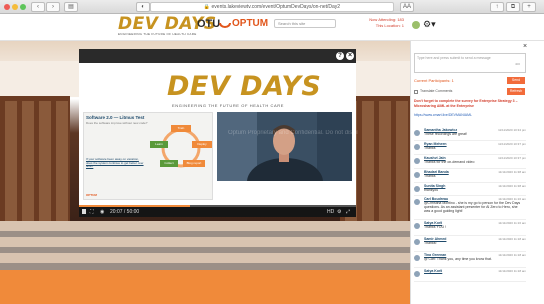 The height and width of the screenshot is (304, 544). Describe the element at coordinates (497, 7) in the screenshot. I see `share-icon: ↑` at that location.